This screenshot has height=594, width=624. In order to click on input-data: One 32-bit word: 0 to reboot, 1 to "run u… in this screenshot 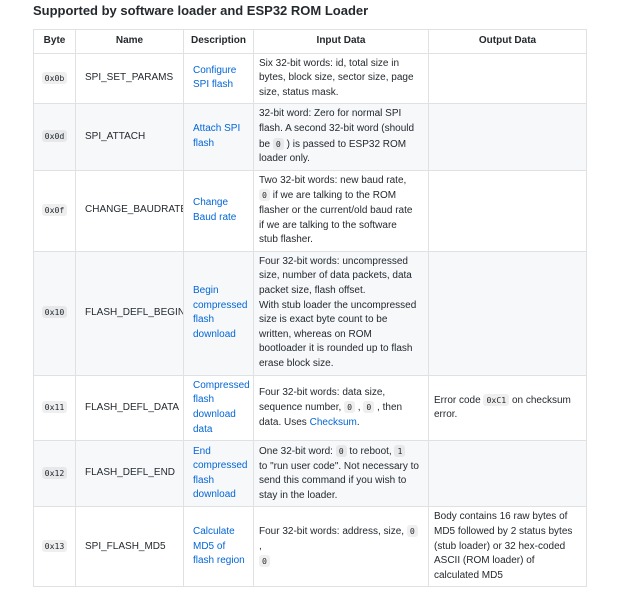, I will do `click(341, 474)`.